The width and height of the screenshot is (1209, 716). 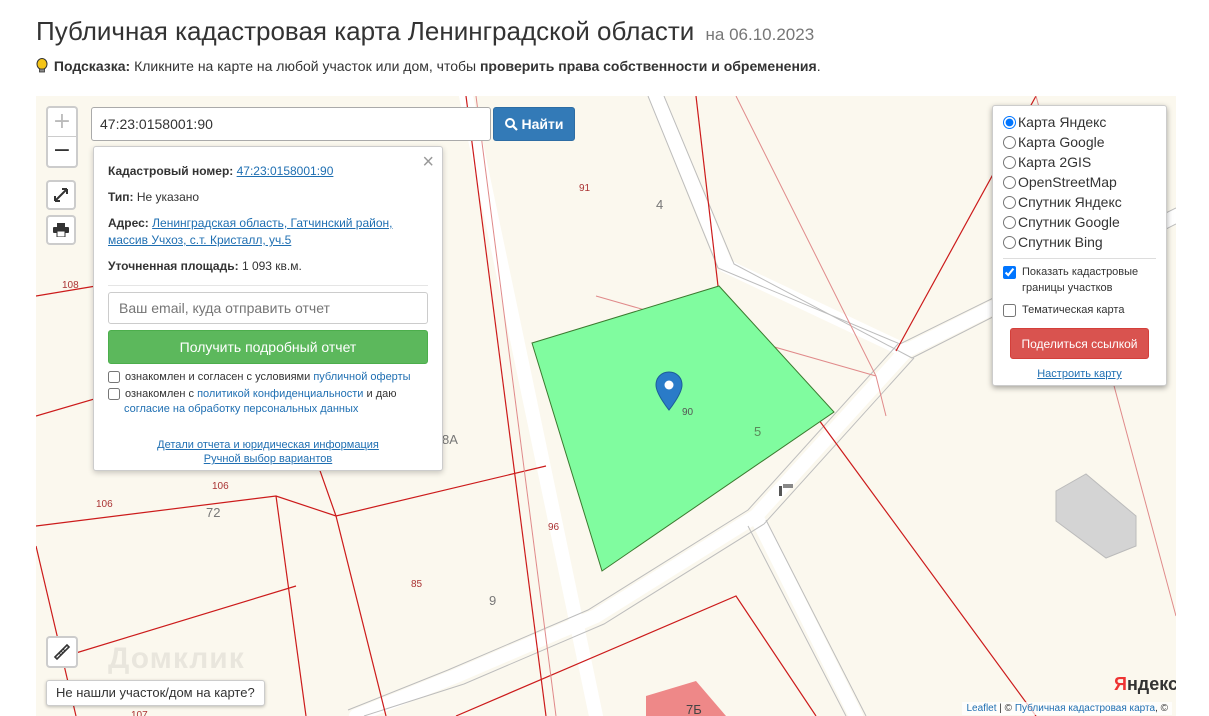 I want to click on fullscreen-button, so click(x=61, y=195).